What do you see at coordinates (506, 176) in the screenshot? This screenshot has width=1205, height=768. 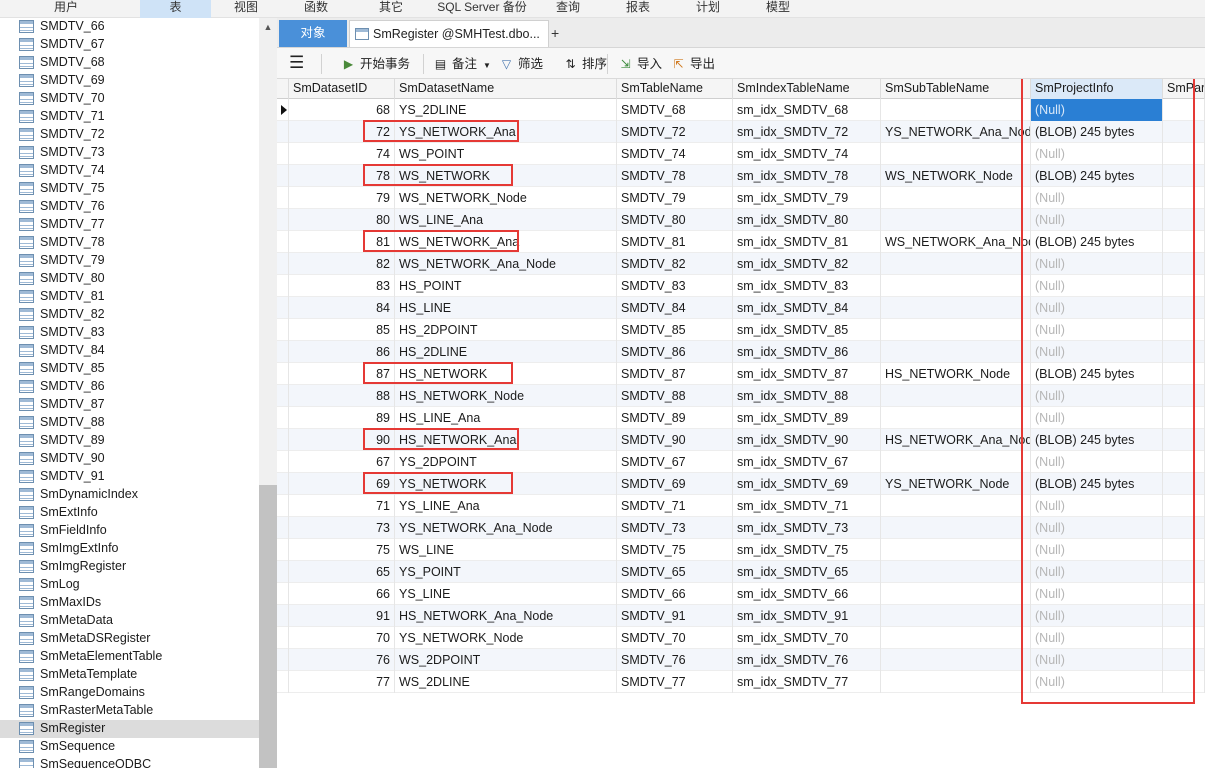 I see `table-cell: WS_NETWORK` at bounding box center [506, 176].